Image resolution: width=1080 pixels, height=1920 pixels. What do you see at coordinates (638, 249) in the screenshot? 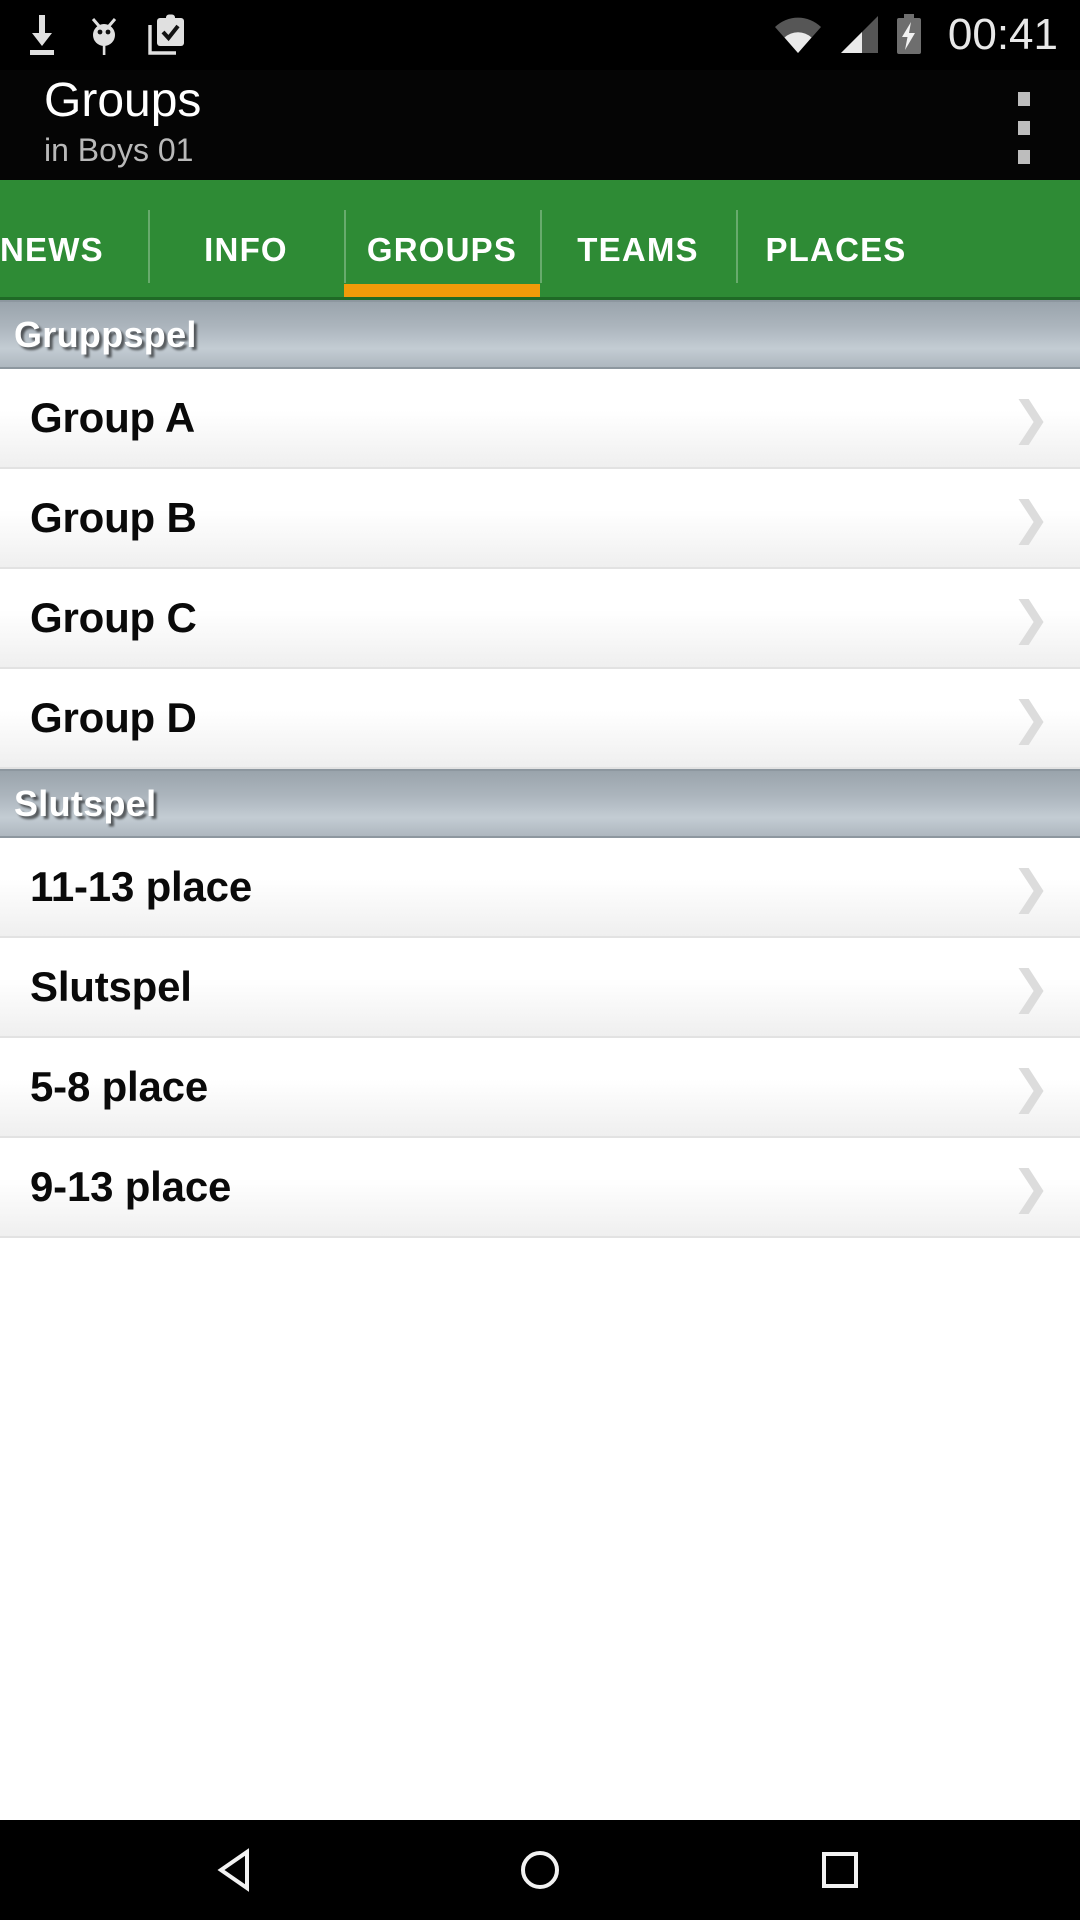
I see `tab-label: TEAMS` at bounding box center [638, 249].